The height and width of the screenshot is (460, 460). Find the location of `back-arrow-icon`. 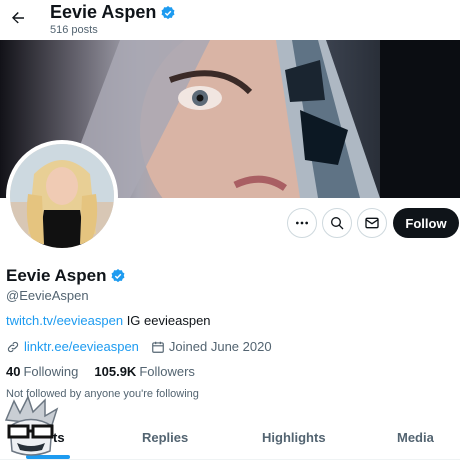

back-arrow-icon is located at coordinates (18, 18).